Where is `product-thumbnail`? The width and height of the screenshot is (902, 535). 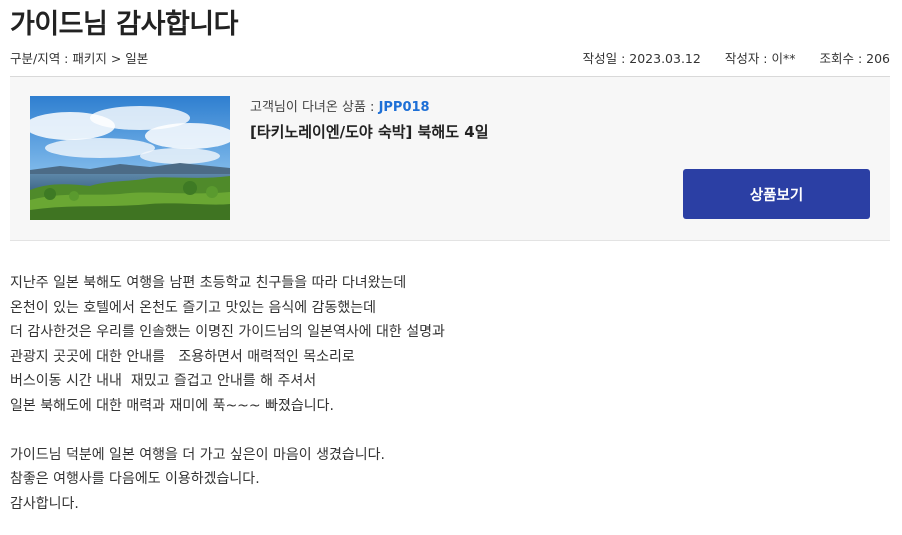 product-thumbnail is located at coordinates (130, 158).